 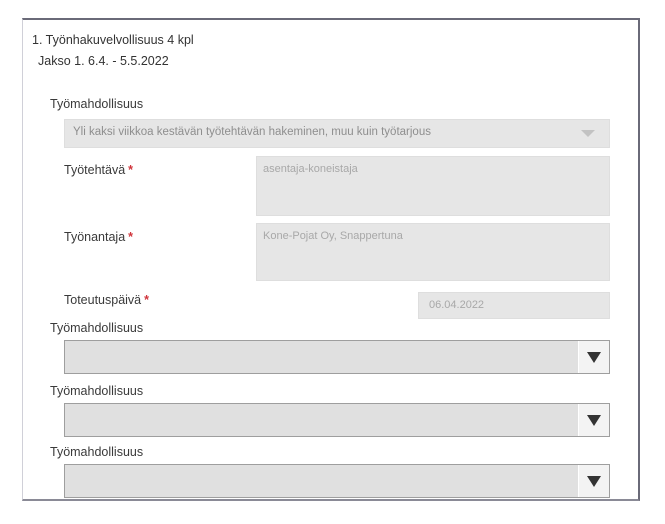 I want to click on employer-label: Työnantaja *, so click(x=98, y=237).